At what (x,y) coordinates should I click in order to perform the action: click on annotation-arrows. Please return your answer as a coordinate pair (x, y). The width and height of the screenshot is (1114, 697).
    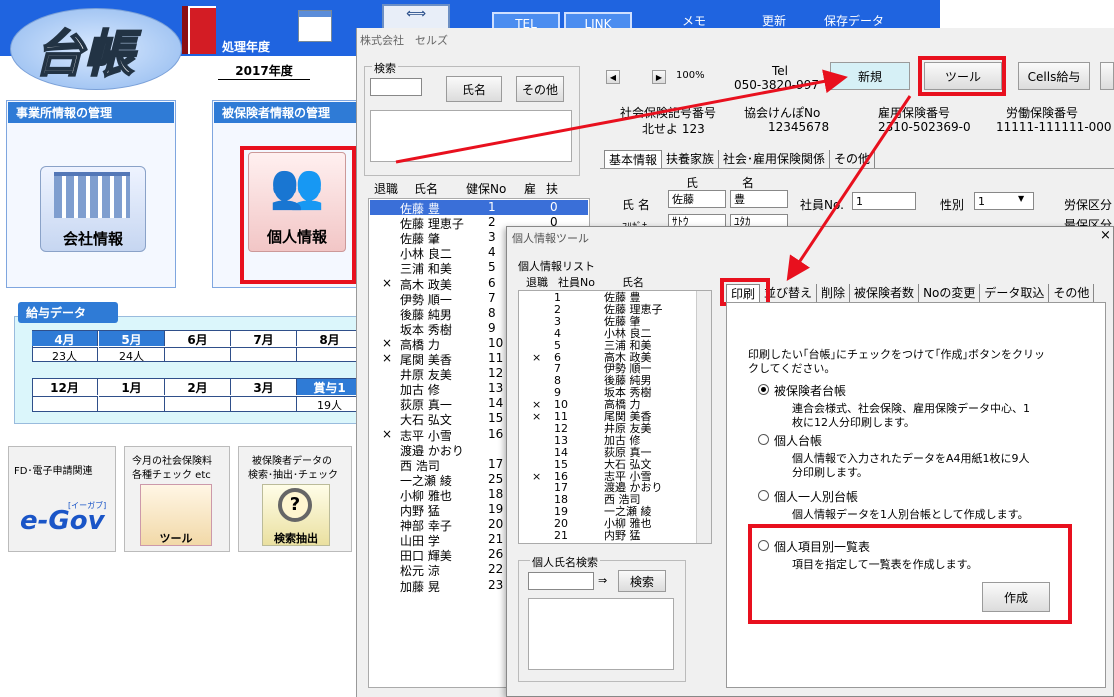
    Looking at the image, I should click on (653, 175).